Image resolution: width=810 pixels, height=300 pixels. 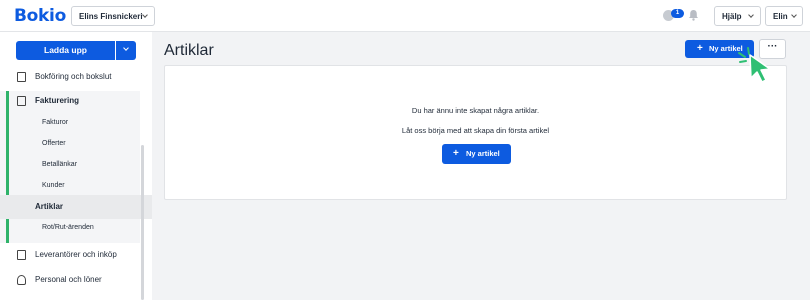 I want to click on sidebar-subitem-rot-rut: Rot/Rut-ärenden, so click(x=68, y=227).